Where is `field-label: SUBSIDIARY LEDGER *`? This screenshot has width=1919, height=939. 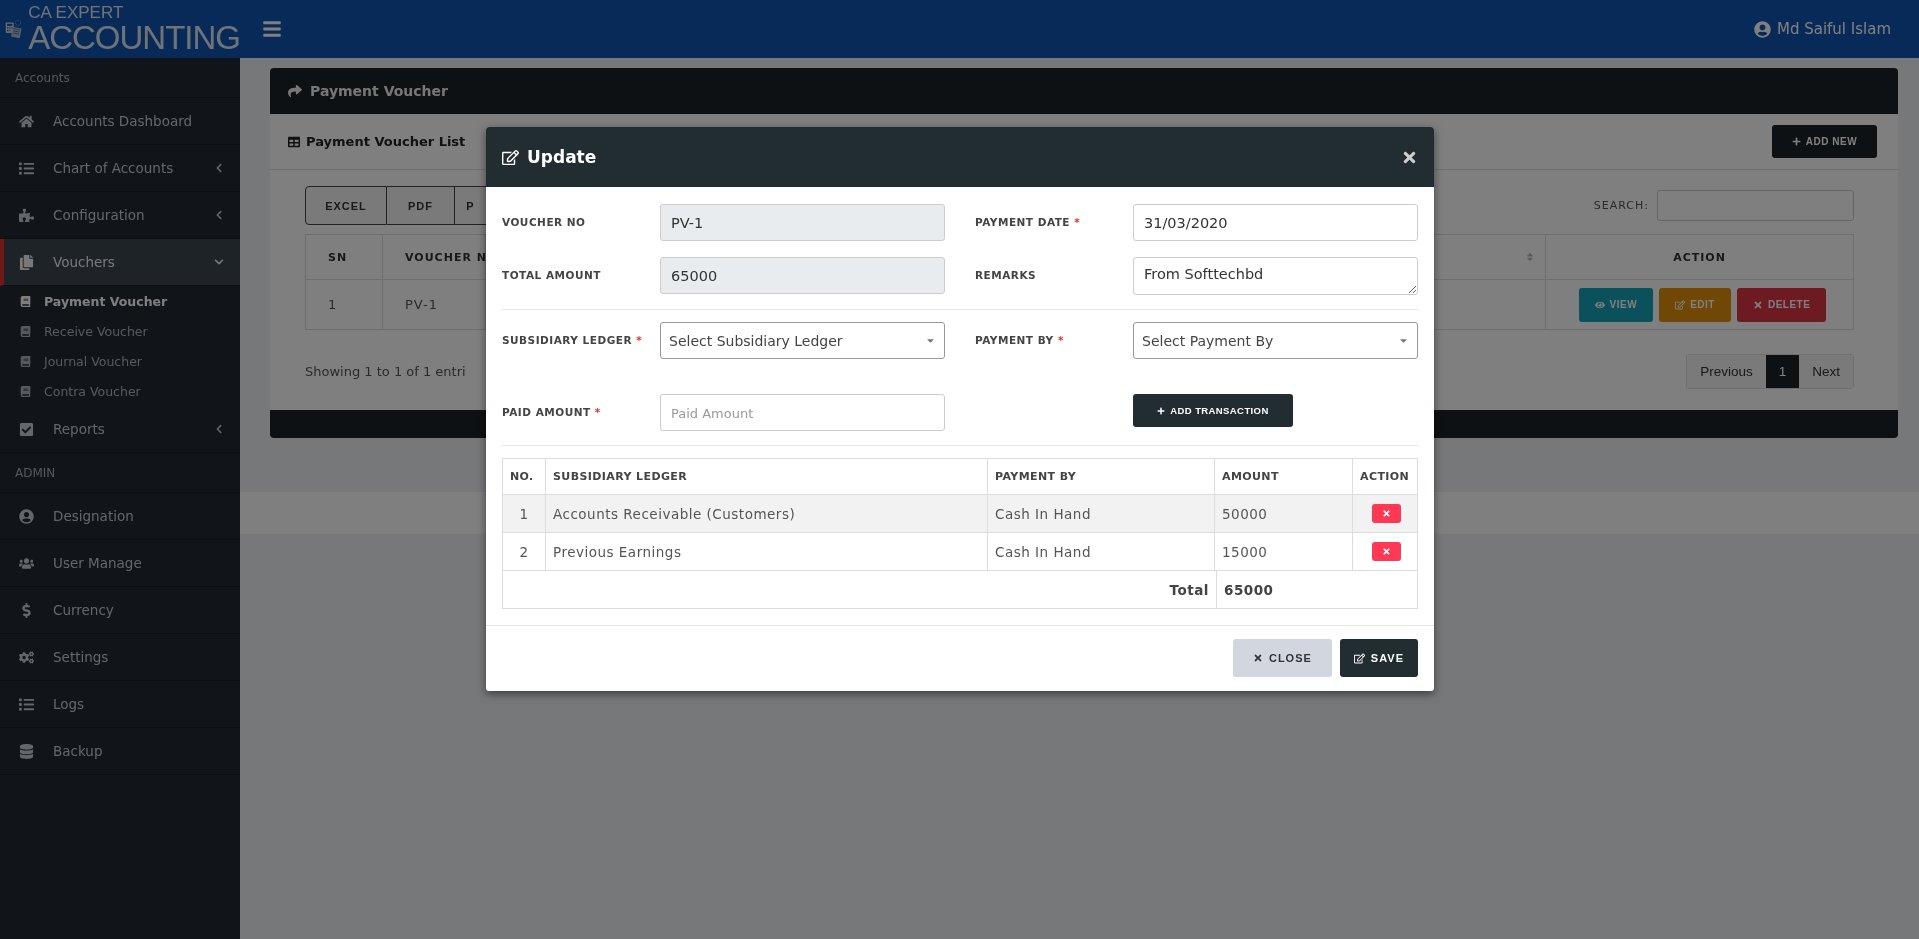 field-label: SUBSIDIARY LEDGER * is located at coordinates (573, 340).